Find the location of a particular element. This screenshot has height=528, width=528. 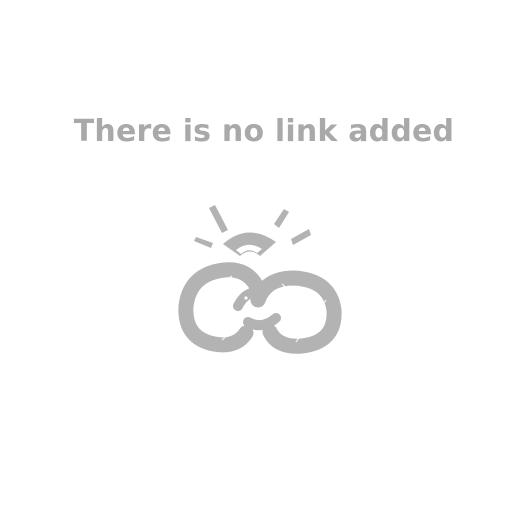

chain-link-right is located at coordinates (296, 312).